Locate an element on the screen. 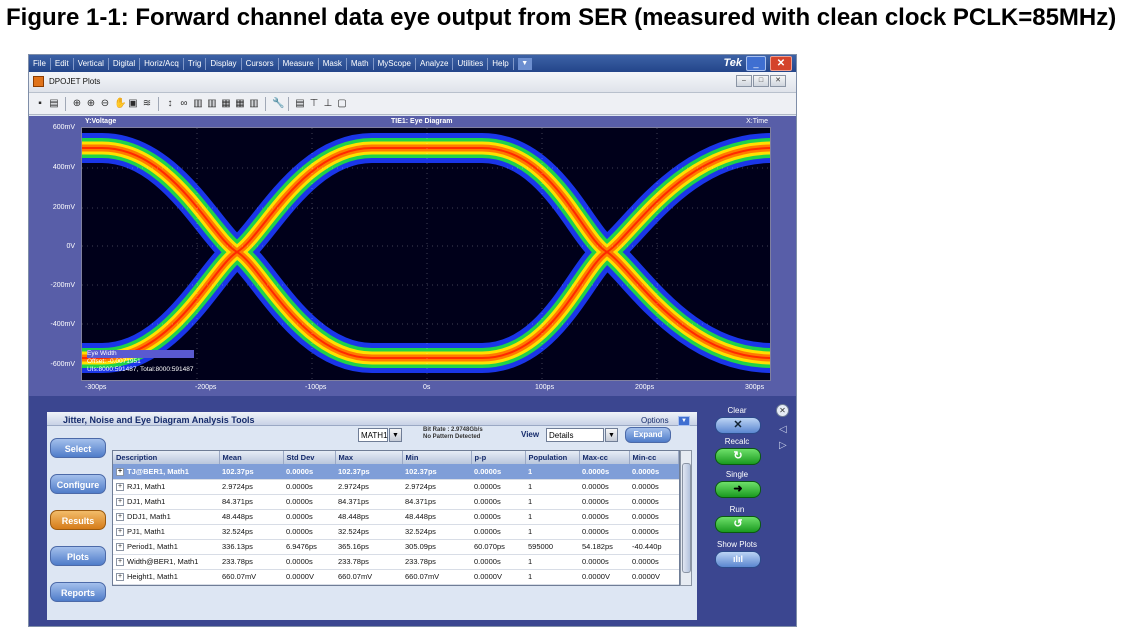 This screenshot has height=632, width=1137. clear-button: ✕ is located at coordinates (738, 425).